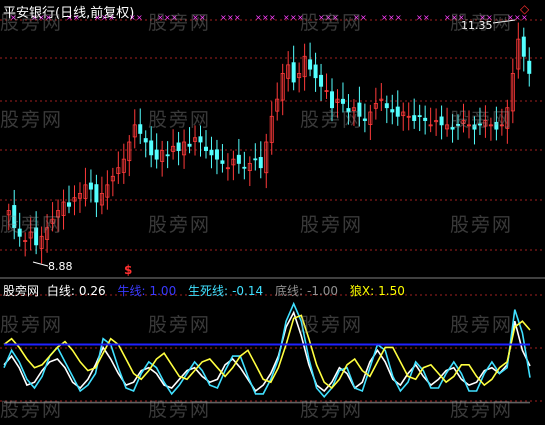 This screenshot has width=545, height=425. I want to click on legend-bottom-line: 底线: -1.00, so click(306, 291).